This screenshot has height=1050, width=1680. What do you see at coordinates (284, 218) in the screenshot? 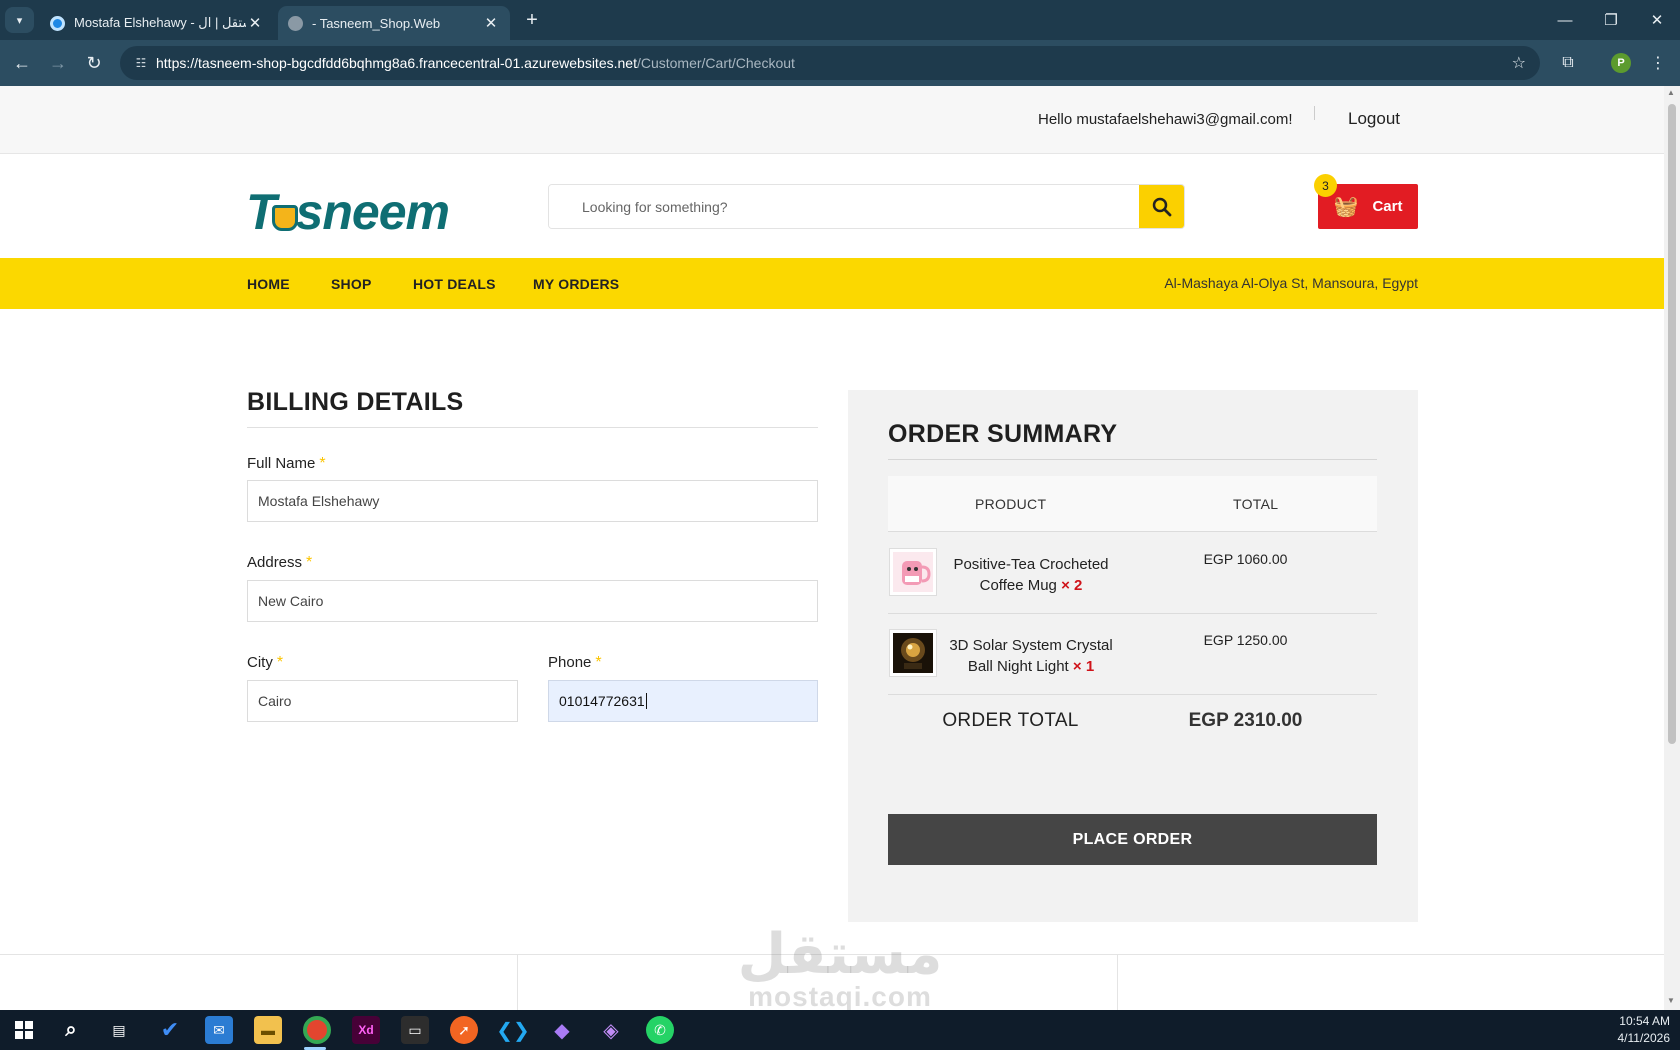
I see `logo-basket-icon` at bounding box center [284, 218].